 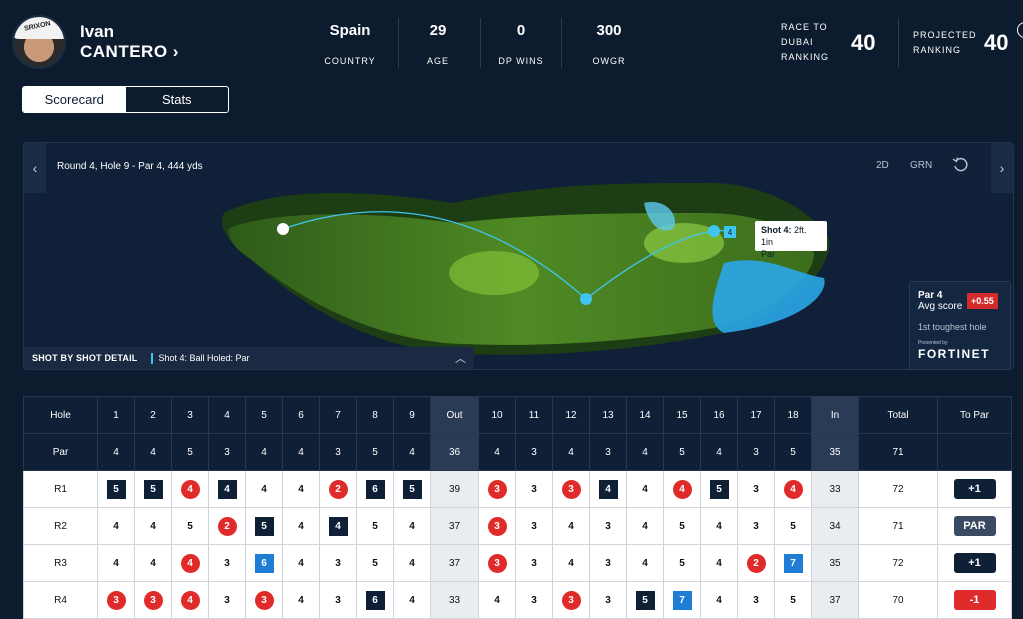 What do you see at coordinates (74, 99) in the screenshot?
I see `tab-scorecard: Scorecard` at bounding box center [74, 99].